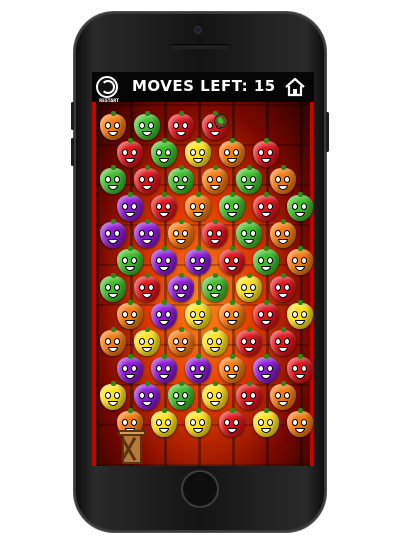 The image size is (400, 544). What do you see at coordinates (72, 116) in the screenshot?
I see `volume-button` at bounding box center [72, 116].